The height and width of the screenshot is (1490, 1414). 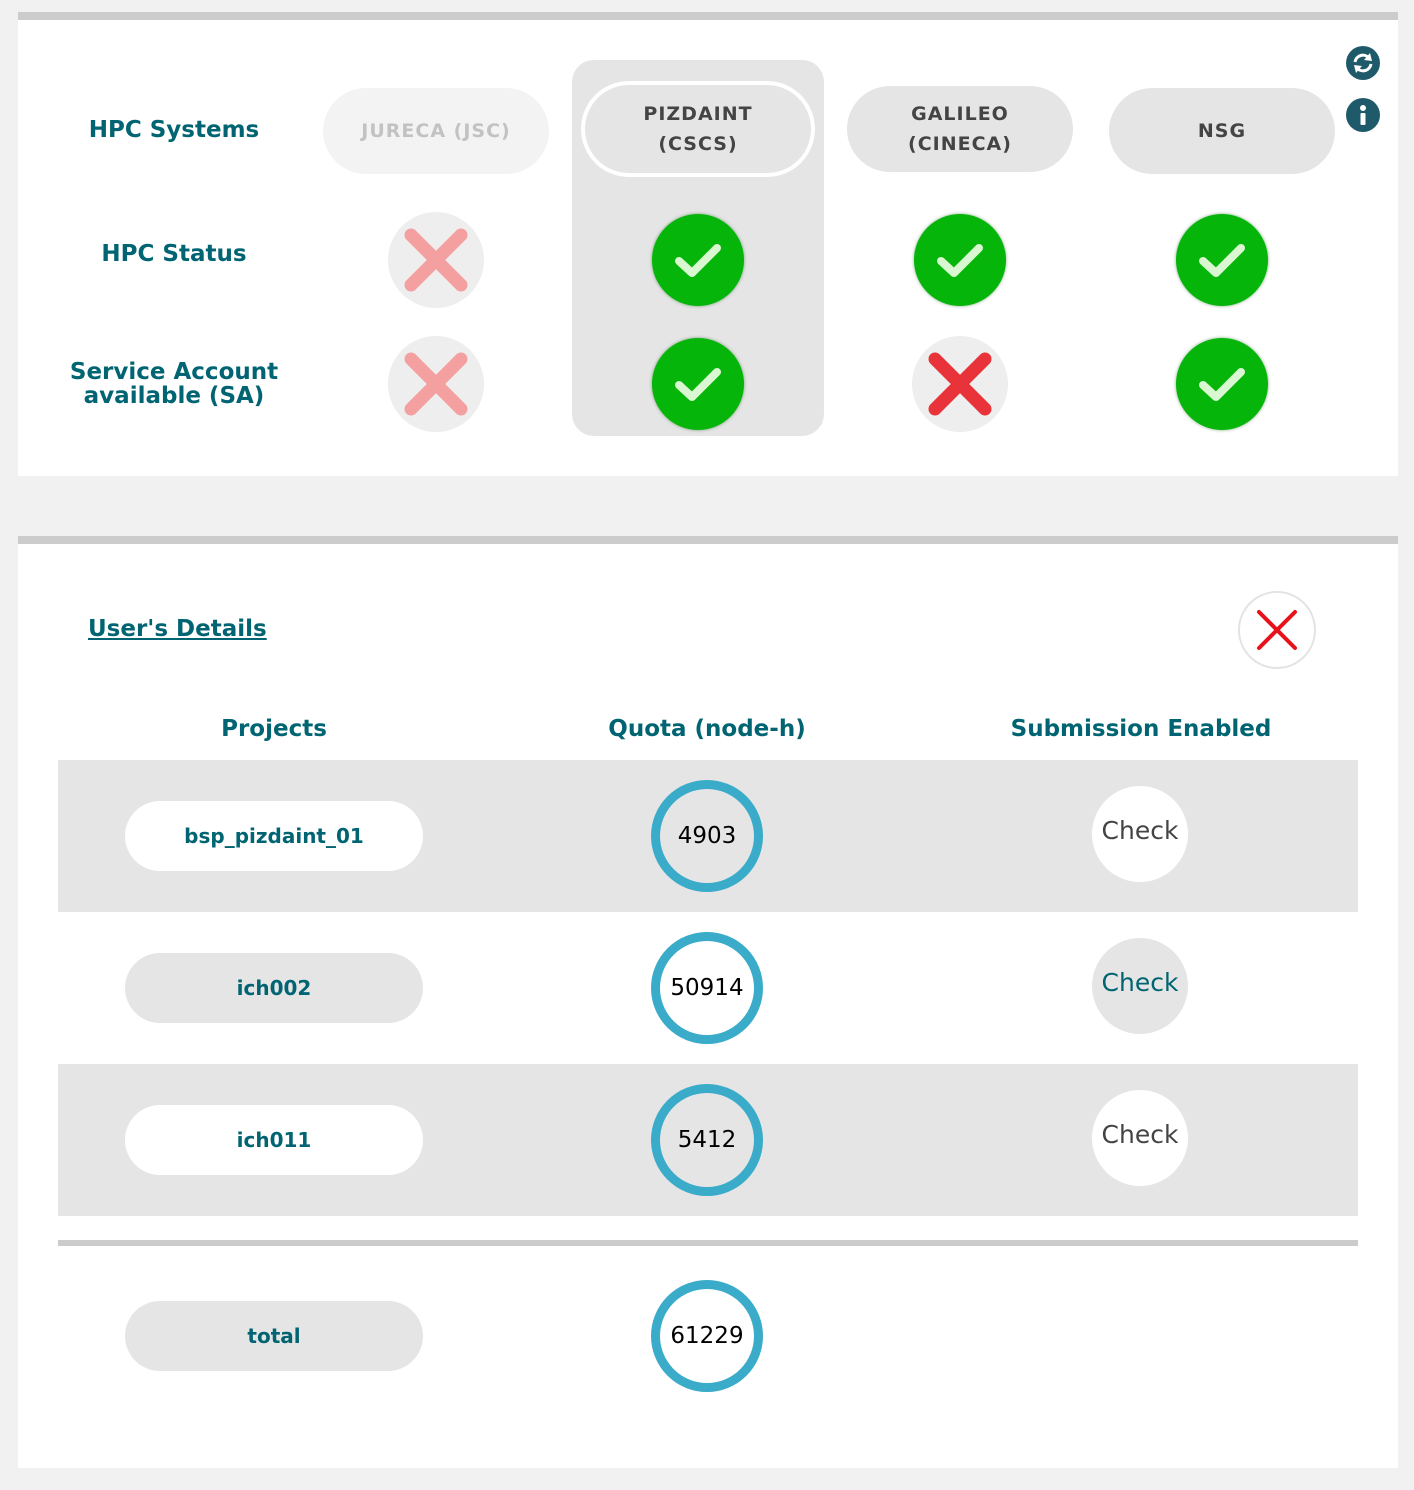 I want to click on project-name-button: bsp_pizdaint_01, so click(x=274, y=836).